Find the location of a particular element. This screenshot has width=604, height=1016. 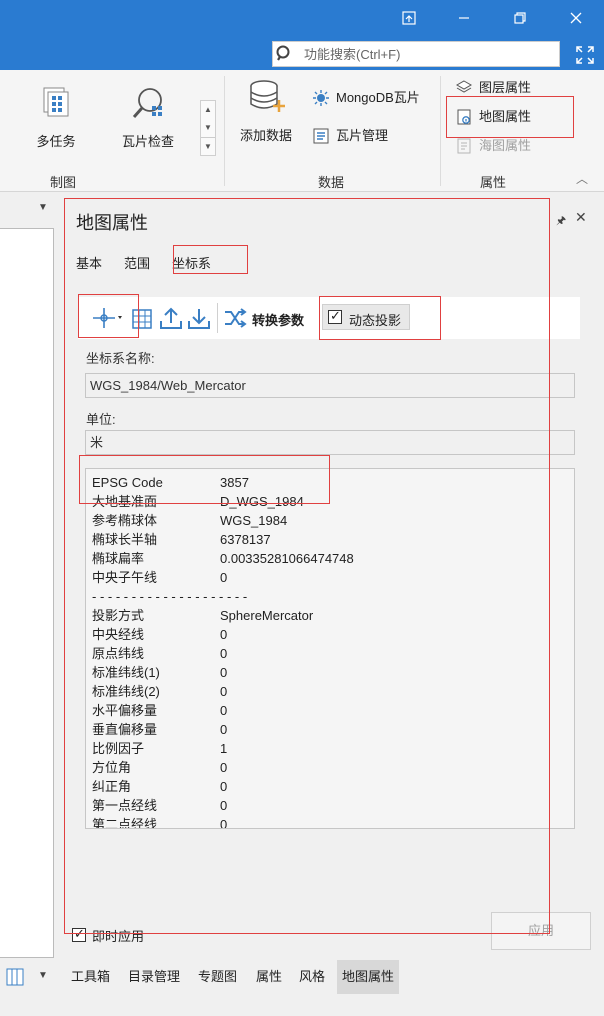

tile-manage-button: 瓦片管理 is located at coordinates (350, 136).